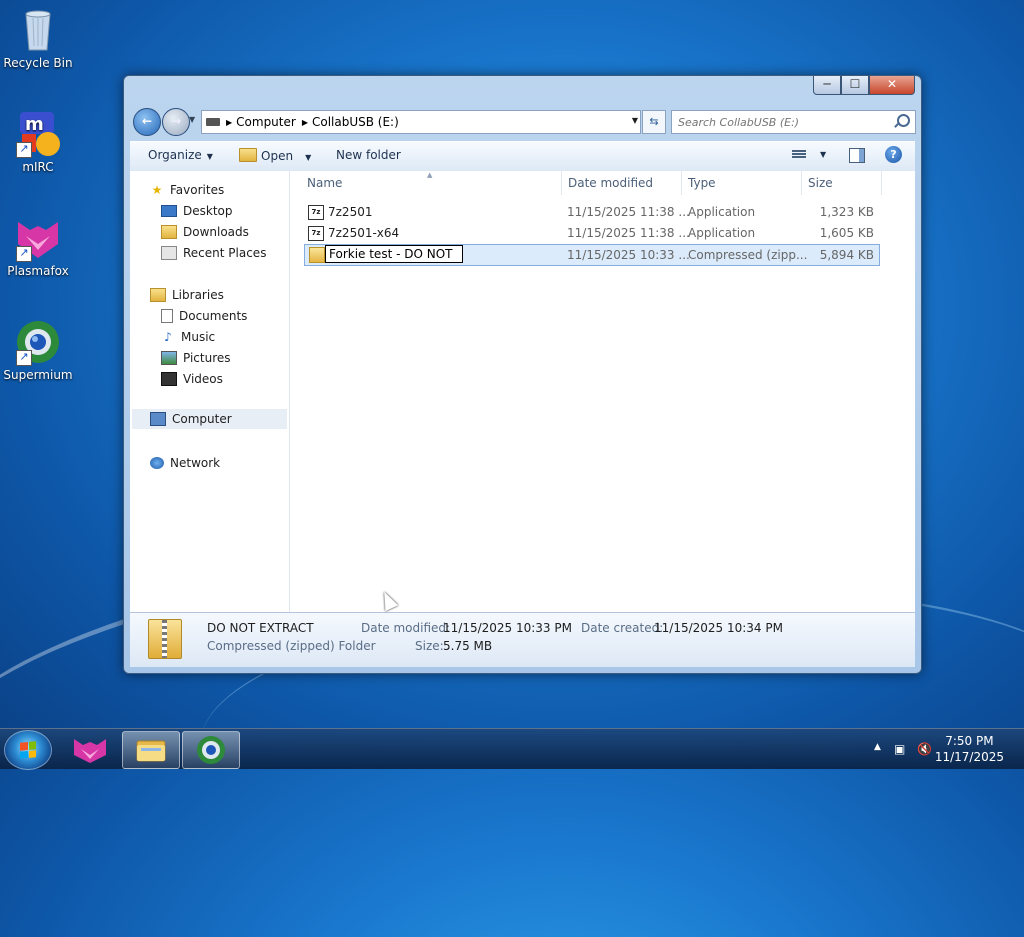 Image resolution: width=1024 pixels, height=937 pixels. Describe the element at coordinates (180, 155) in the screenshot. I see `organize-button: Organize ▼` at that location.